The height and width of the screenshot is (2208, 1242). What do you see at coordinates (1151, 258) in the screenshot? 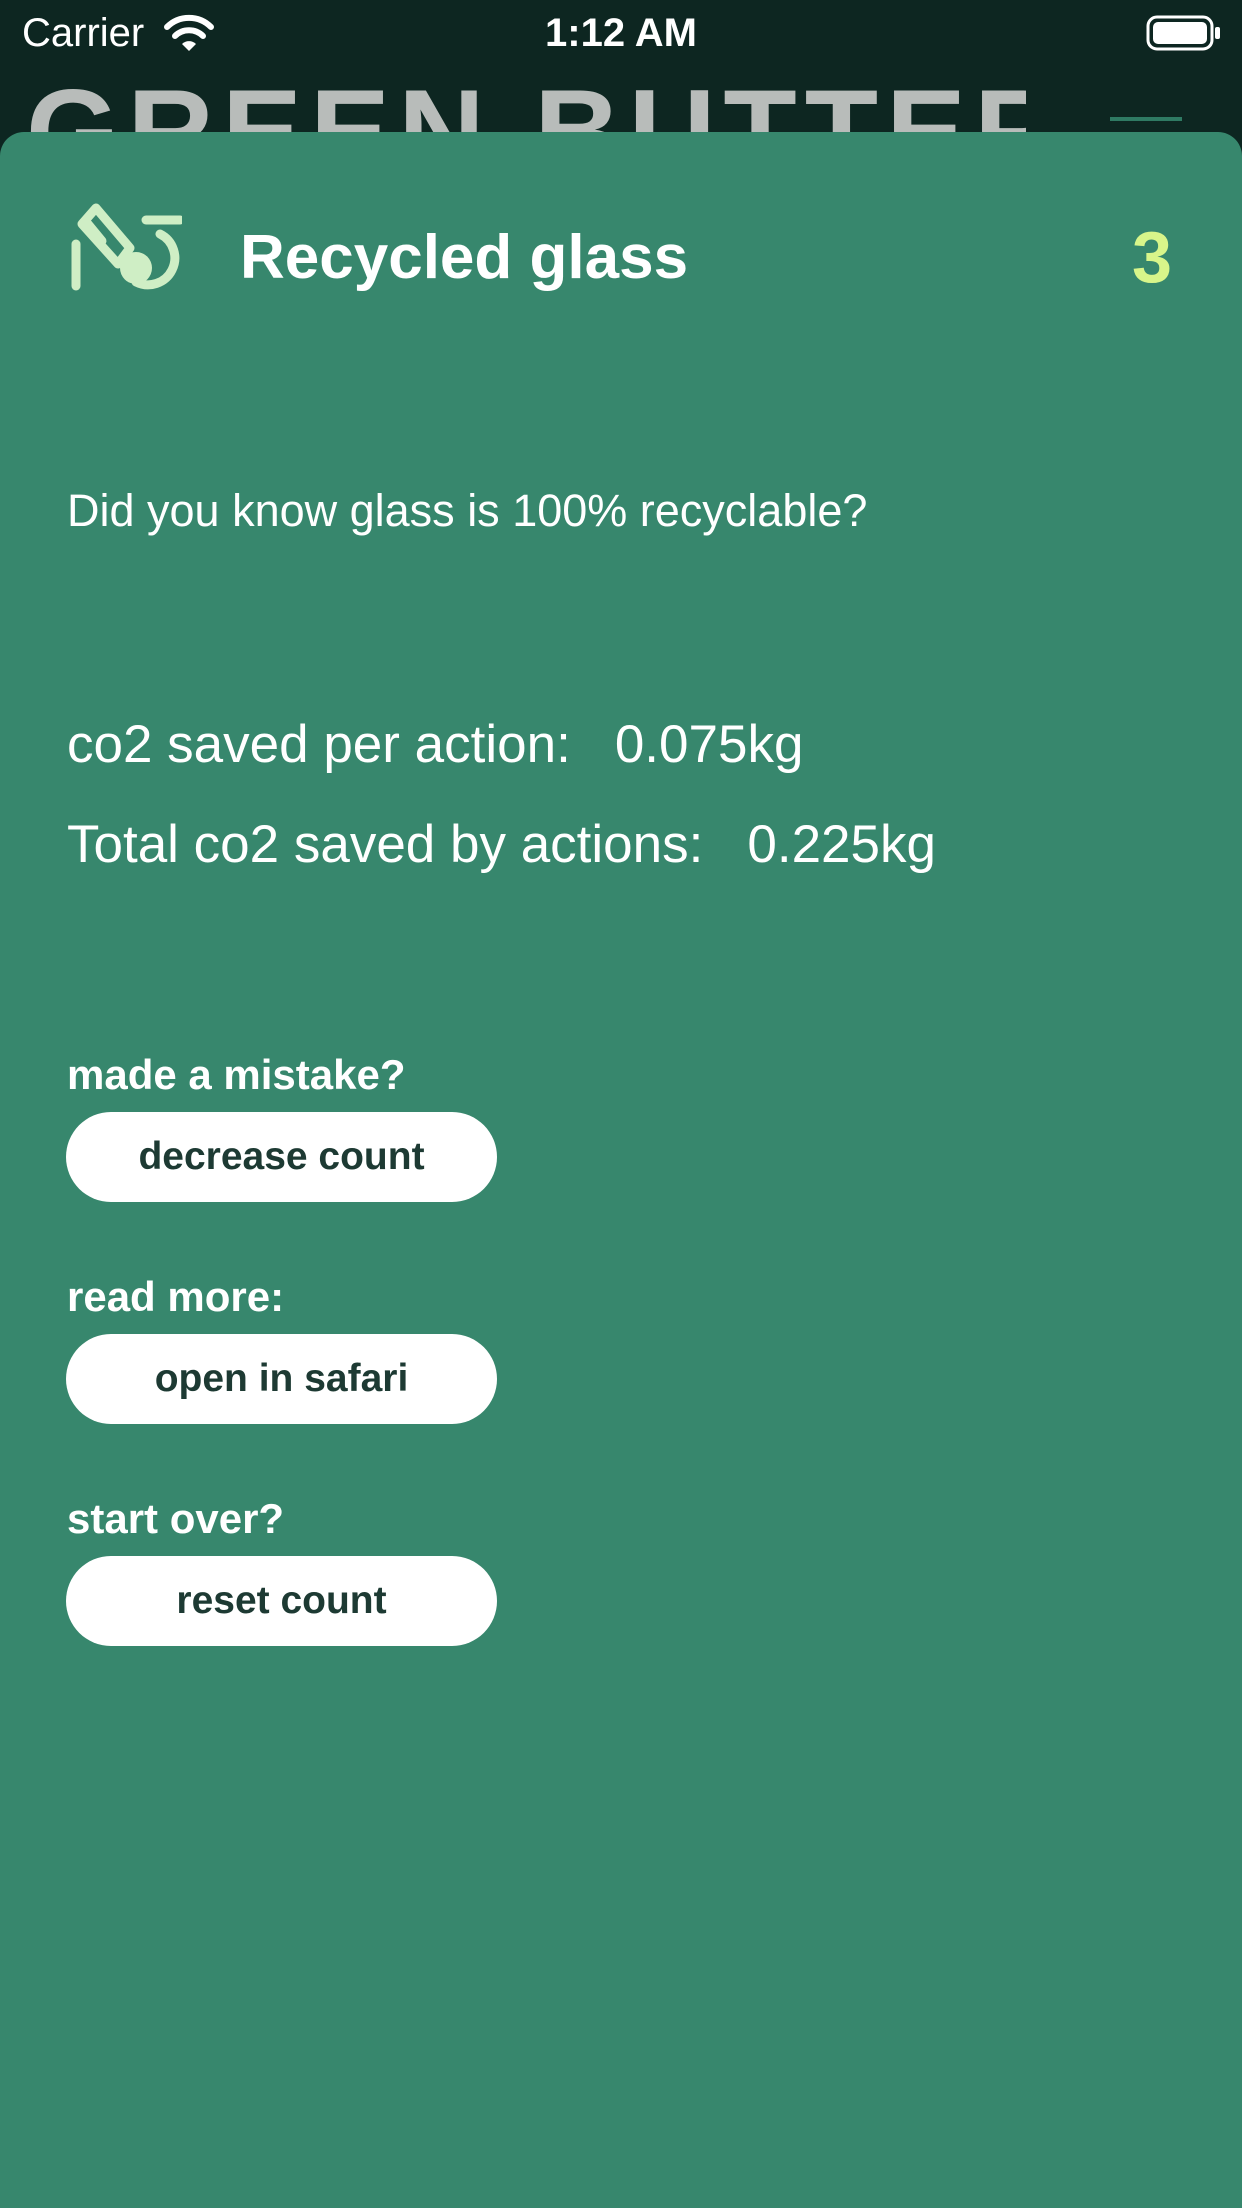
I see `action-count: 3` at bounding box center [1151, 258].